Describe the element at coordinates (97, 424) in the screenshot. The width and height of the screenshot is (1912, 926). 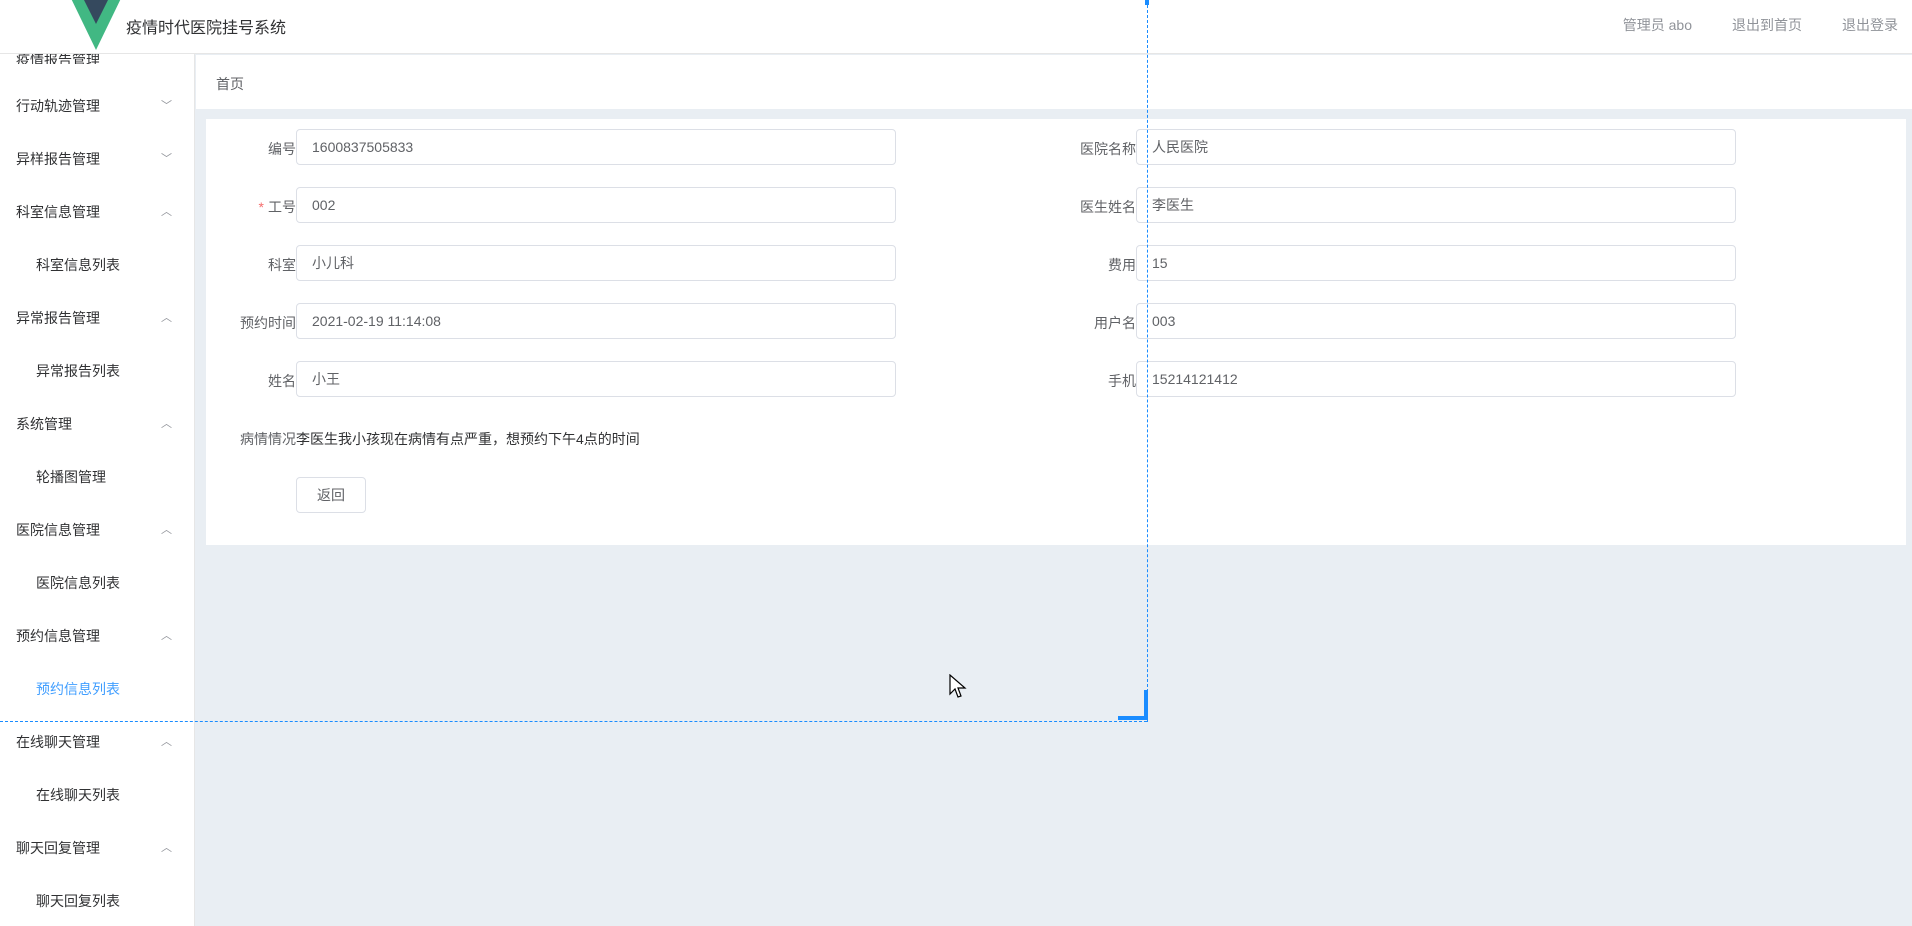
I see `sidebar-group-system: 系统管理 ︿` at that location.